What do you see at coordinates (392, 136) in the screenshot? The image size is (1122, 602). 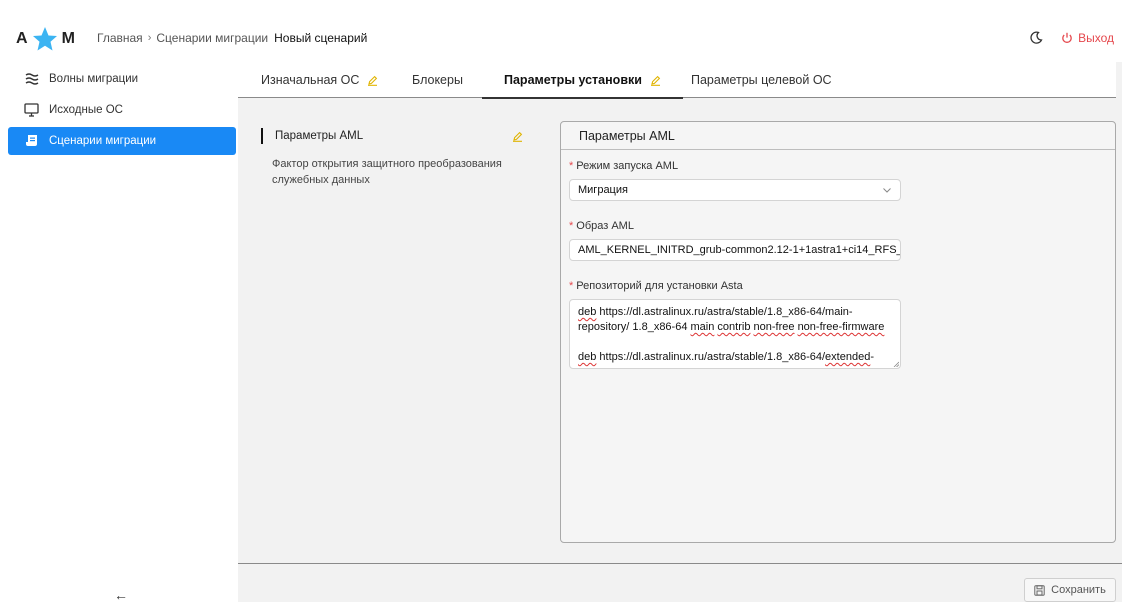 I see `sublist-item-aml-params: Параметры AML` at bounding box center [392, 136].